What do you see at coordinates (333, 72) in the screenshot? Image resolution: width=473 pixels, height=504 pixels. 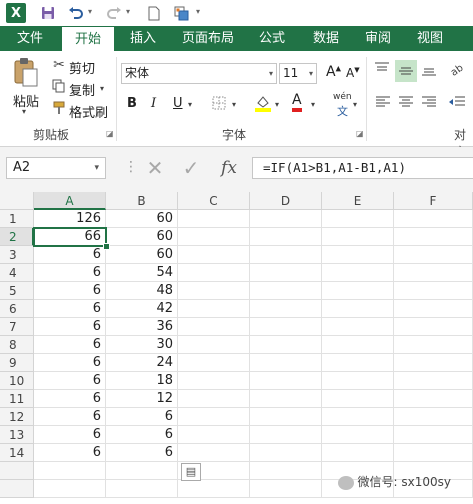 I see `grow-font-button: A▲` at bounding box center [333, 72].